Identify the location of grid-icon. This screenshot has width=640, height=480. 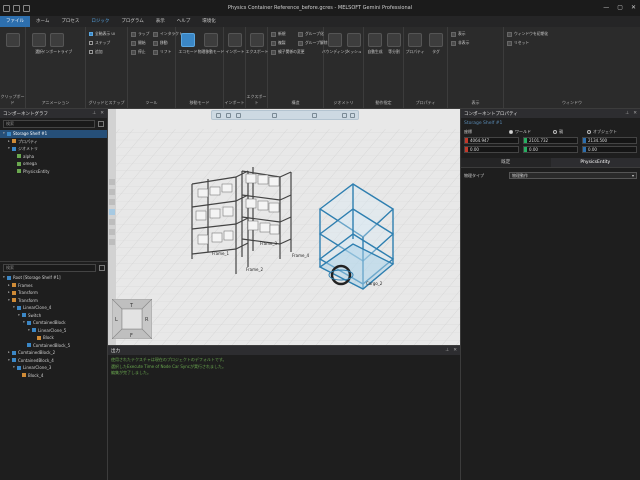
(314, 115).